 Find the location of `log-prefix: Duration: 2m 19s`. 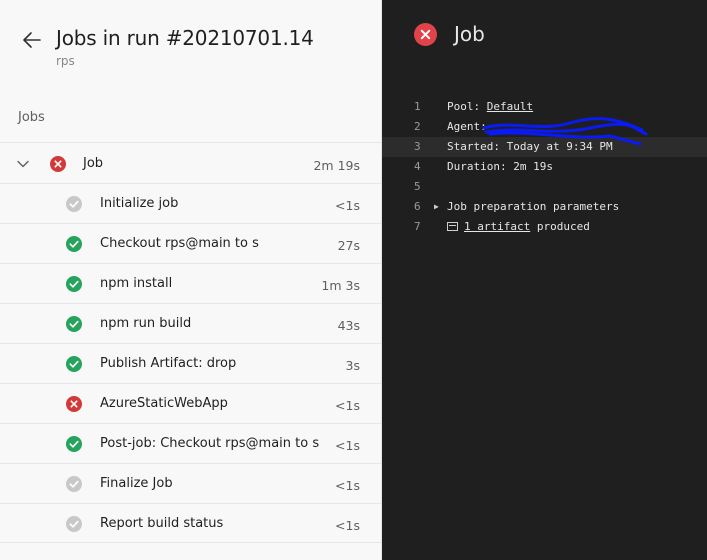

log-prefix: Duration: 2m 19s is located at coordinates (500, 166).